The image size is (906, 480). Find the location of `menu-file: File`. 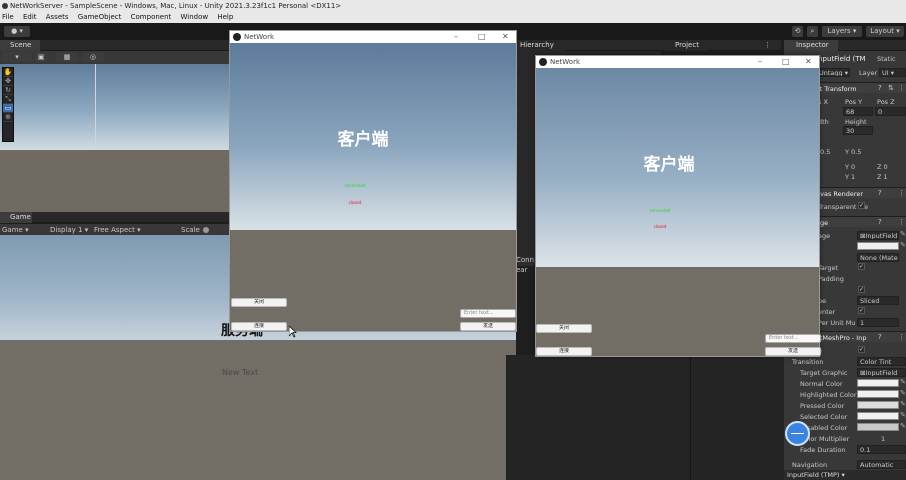

menu-file: File is located at coordinates (8, 17).